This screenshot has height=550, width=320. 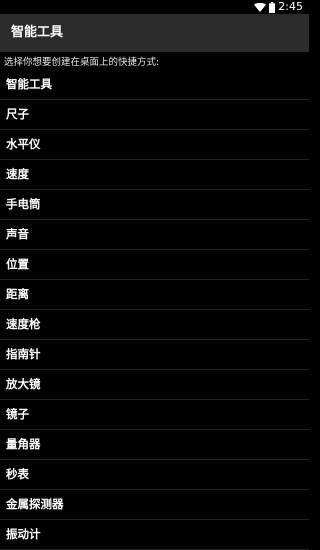 What do you see at coordinates (154, 205) in the screenshot?
I see `shortcut-item-flashlight: 手电筒` at bounding box center [154, 205].